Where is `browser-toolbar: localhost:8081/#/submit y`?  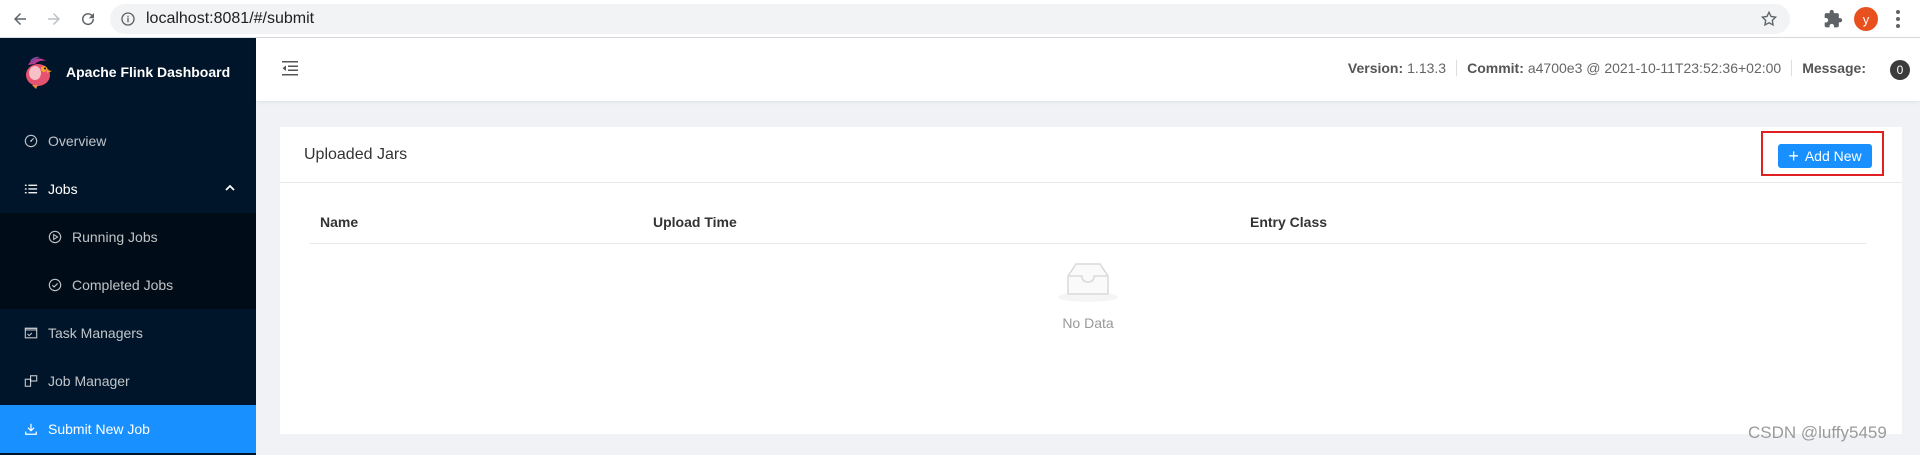 browser-toolbar: localhost:8081/#/submit y is located at coordinates (960, 19).